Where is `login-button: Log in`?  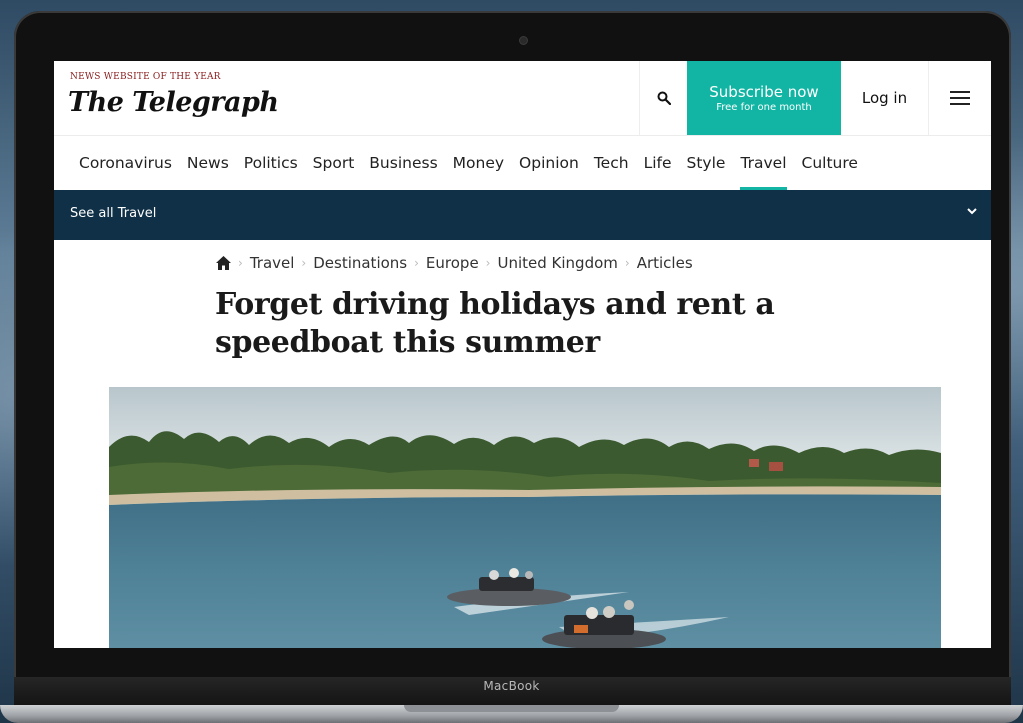 login-button: Log in is located at coordinates (885, 98).